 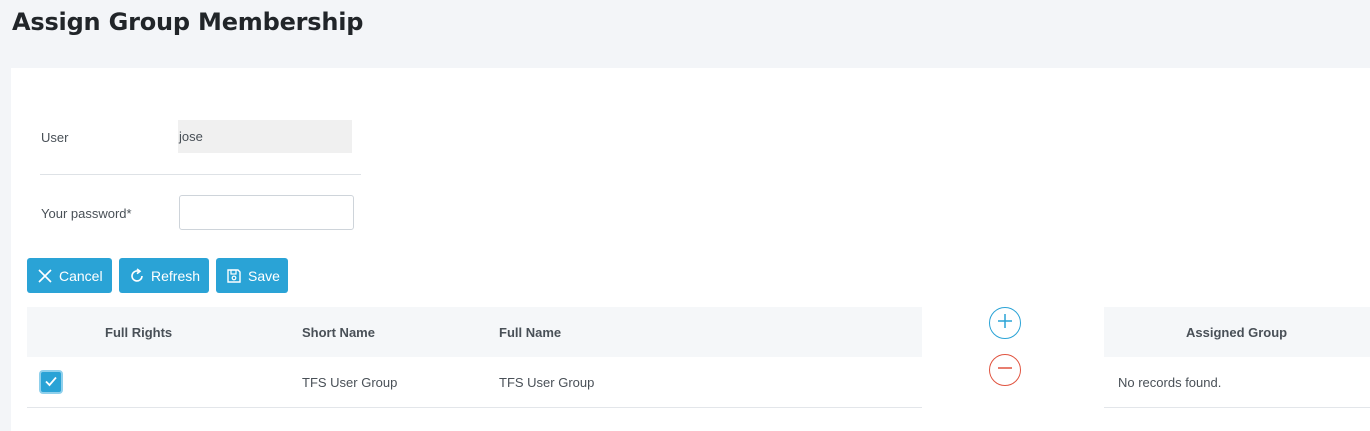 I want to click on refresh-button: Refresh, so click(x=164, y=275).